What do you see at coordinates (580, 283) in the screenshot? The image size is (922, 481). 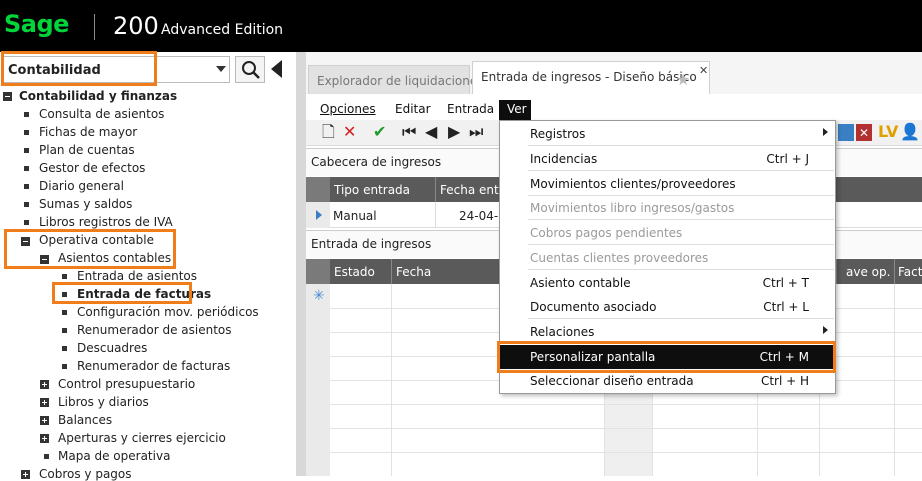 I see `menu-item-asiento-contable: Asiento contable` at bounding box center [580, 283].